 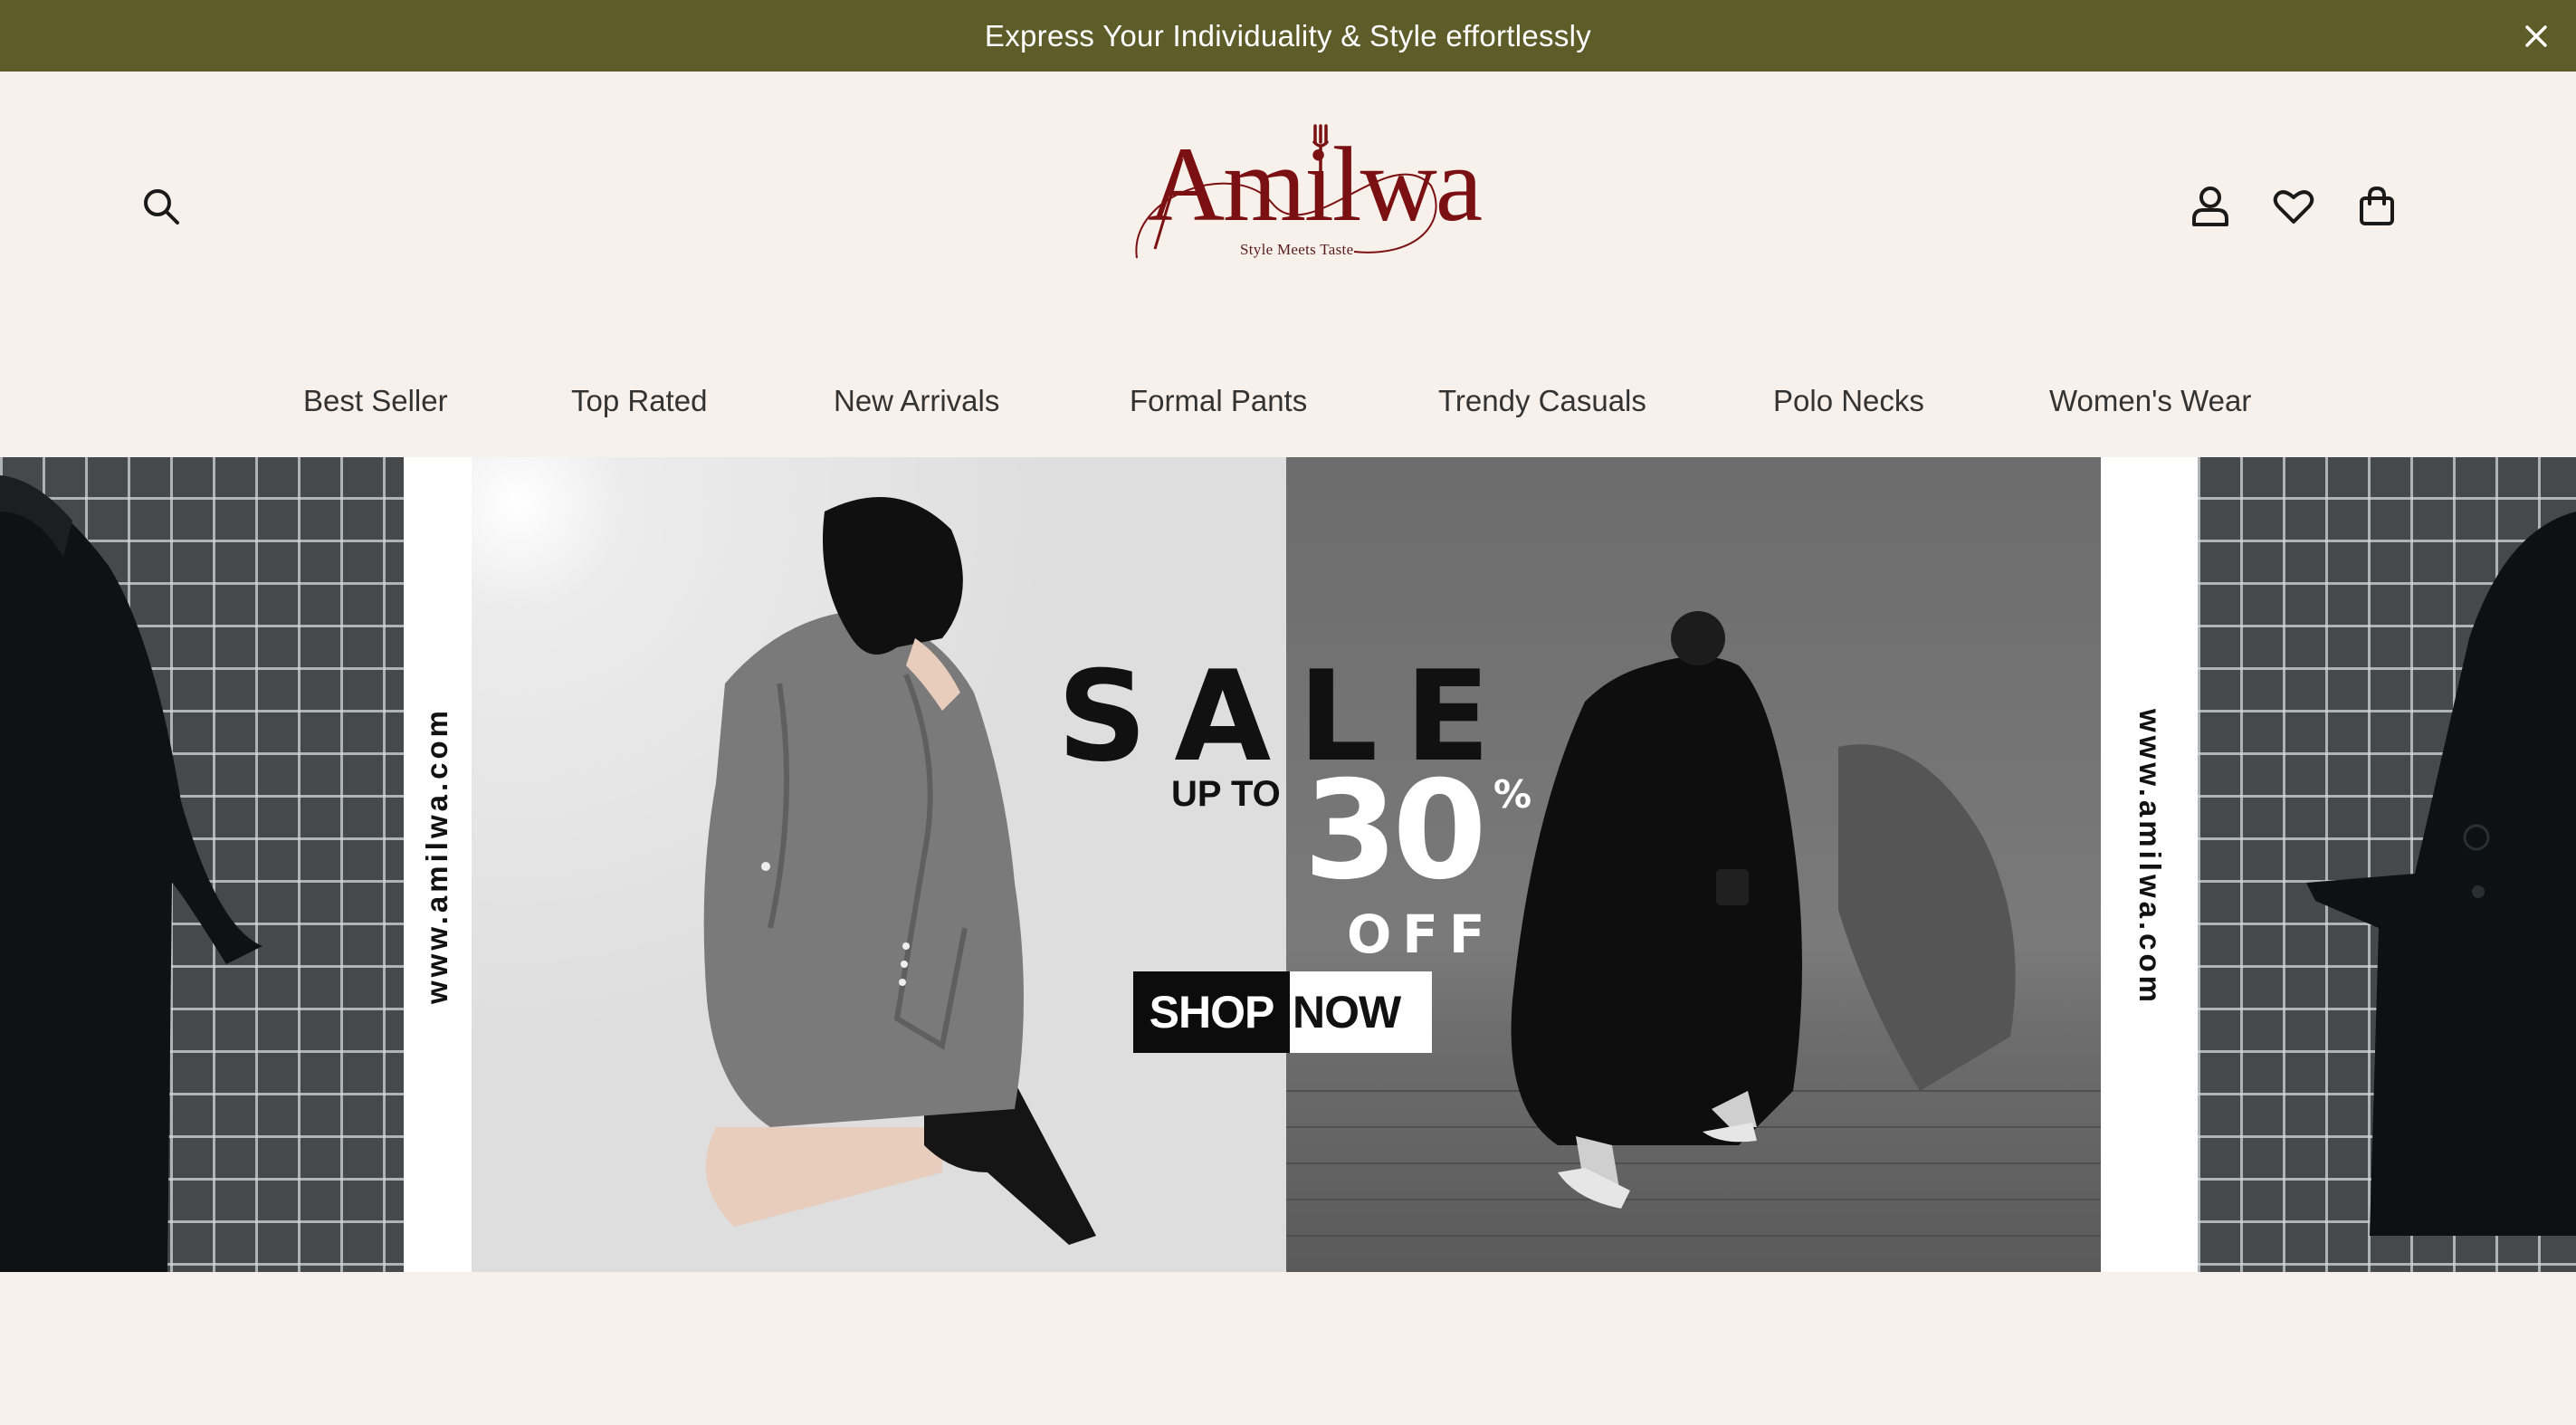 What do you see at coordinates (2377, 206) in the screenshot?
I see `shopping-bag-icon` at bounding box center [2377, 206].